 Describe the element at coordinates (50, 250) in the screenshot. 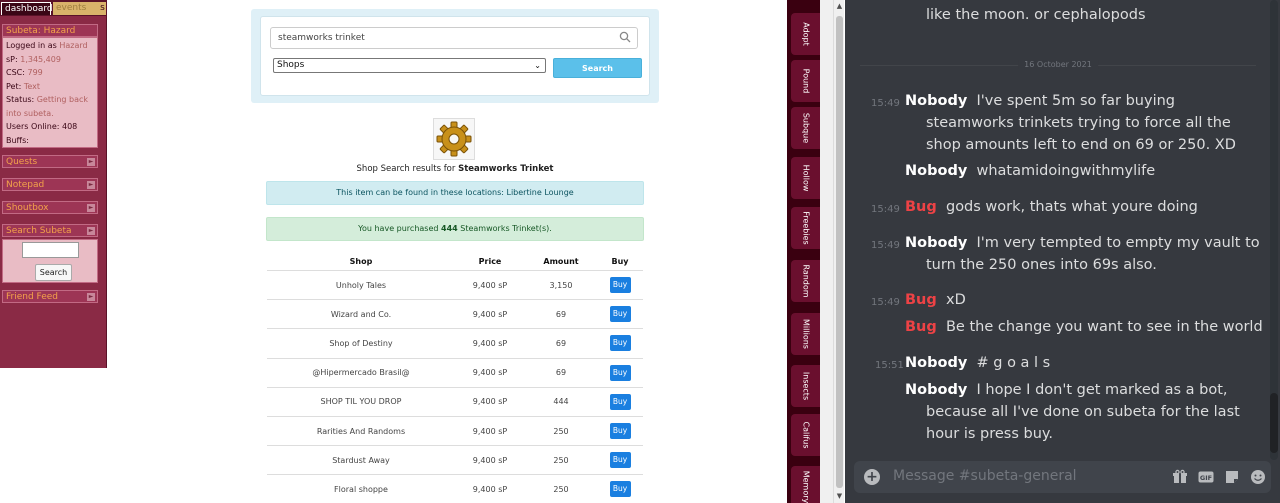

I see `sidebar-search-input` at that location.